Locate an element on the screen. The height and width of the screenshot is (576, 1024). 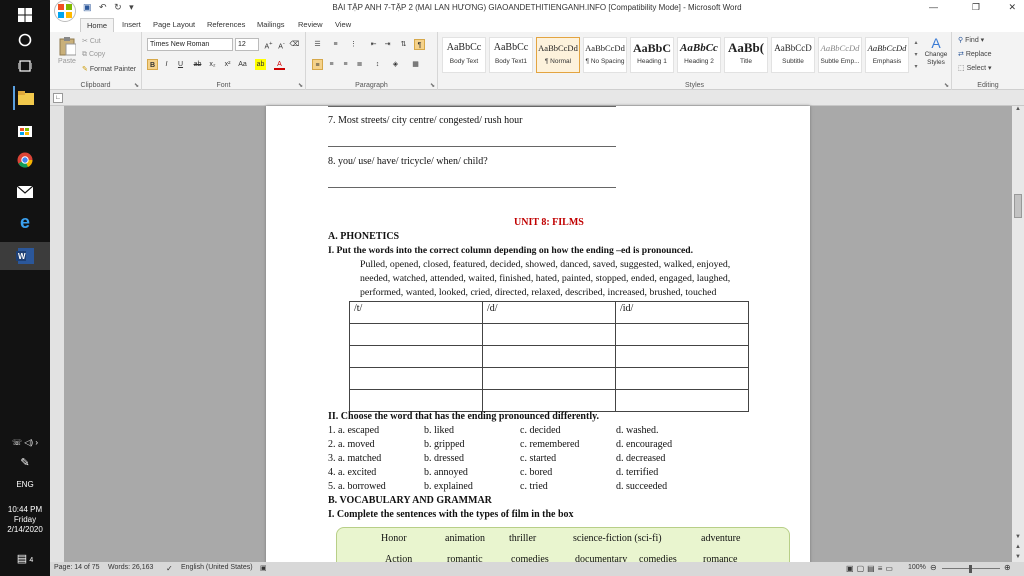
clear-format-icon: ⌫ is located at coordinates (294, 44).